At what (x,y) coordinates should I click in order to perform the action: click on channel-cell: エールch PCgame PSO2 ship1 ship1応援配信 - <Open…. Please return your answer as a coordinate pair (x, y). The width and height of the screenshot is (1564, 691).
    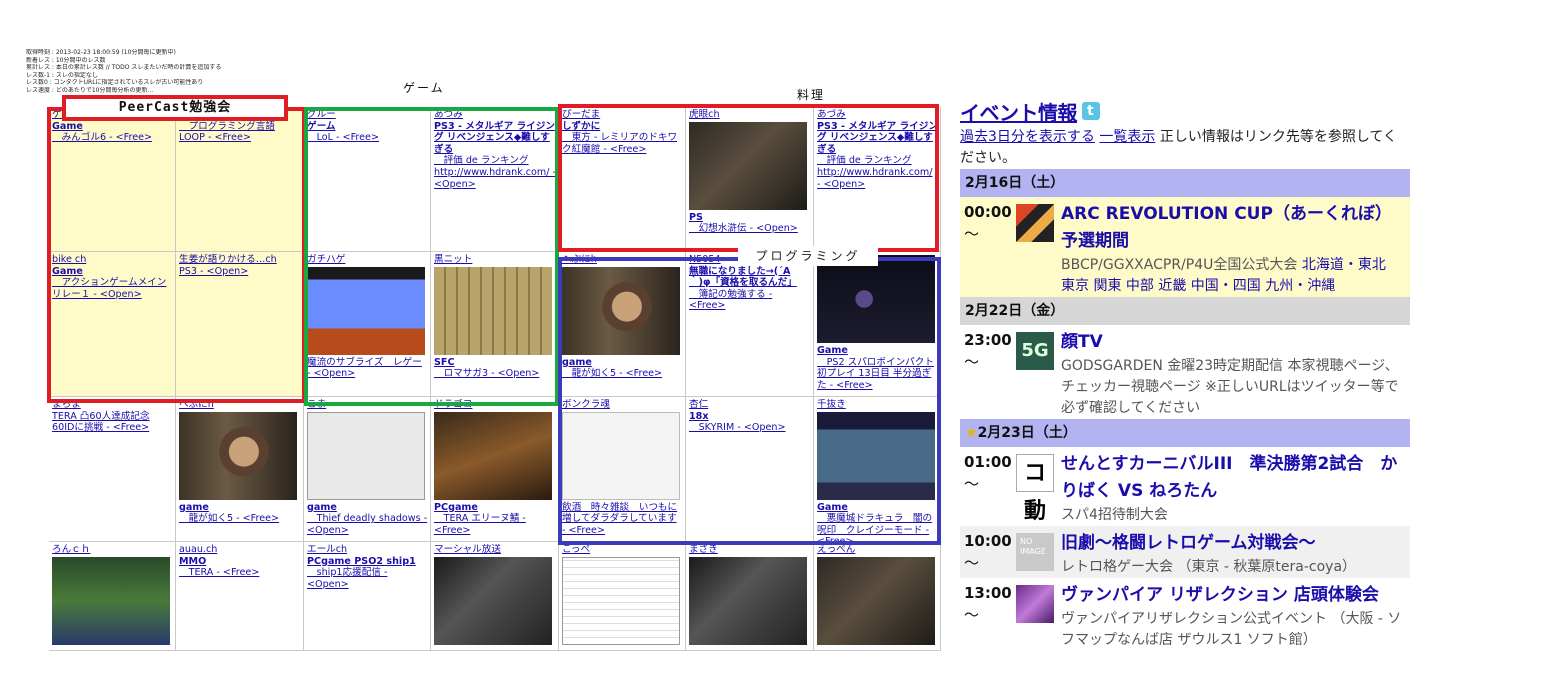
    Looking at the image, I should click on (367, 596).